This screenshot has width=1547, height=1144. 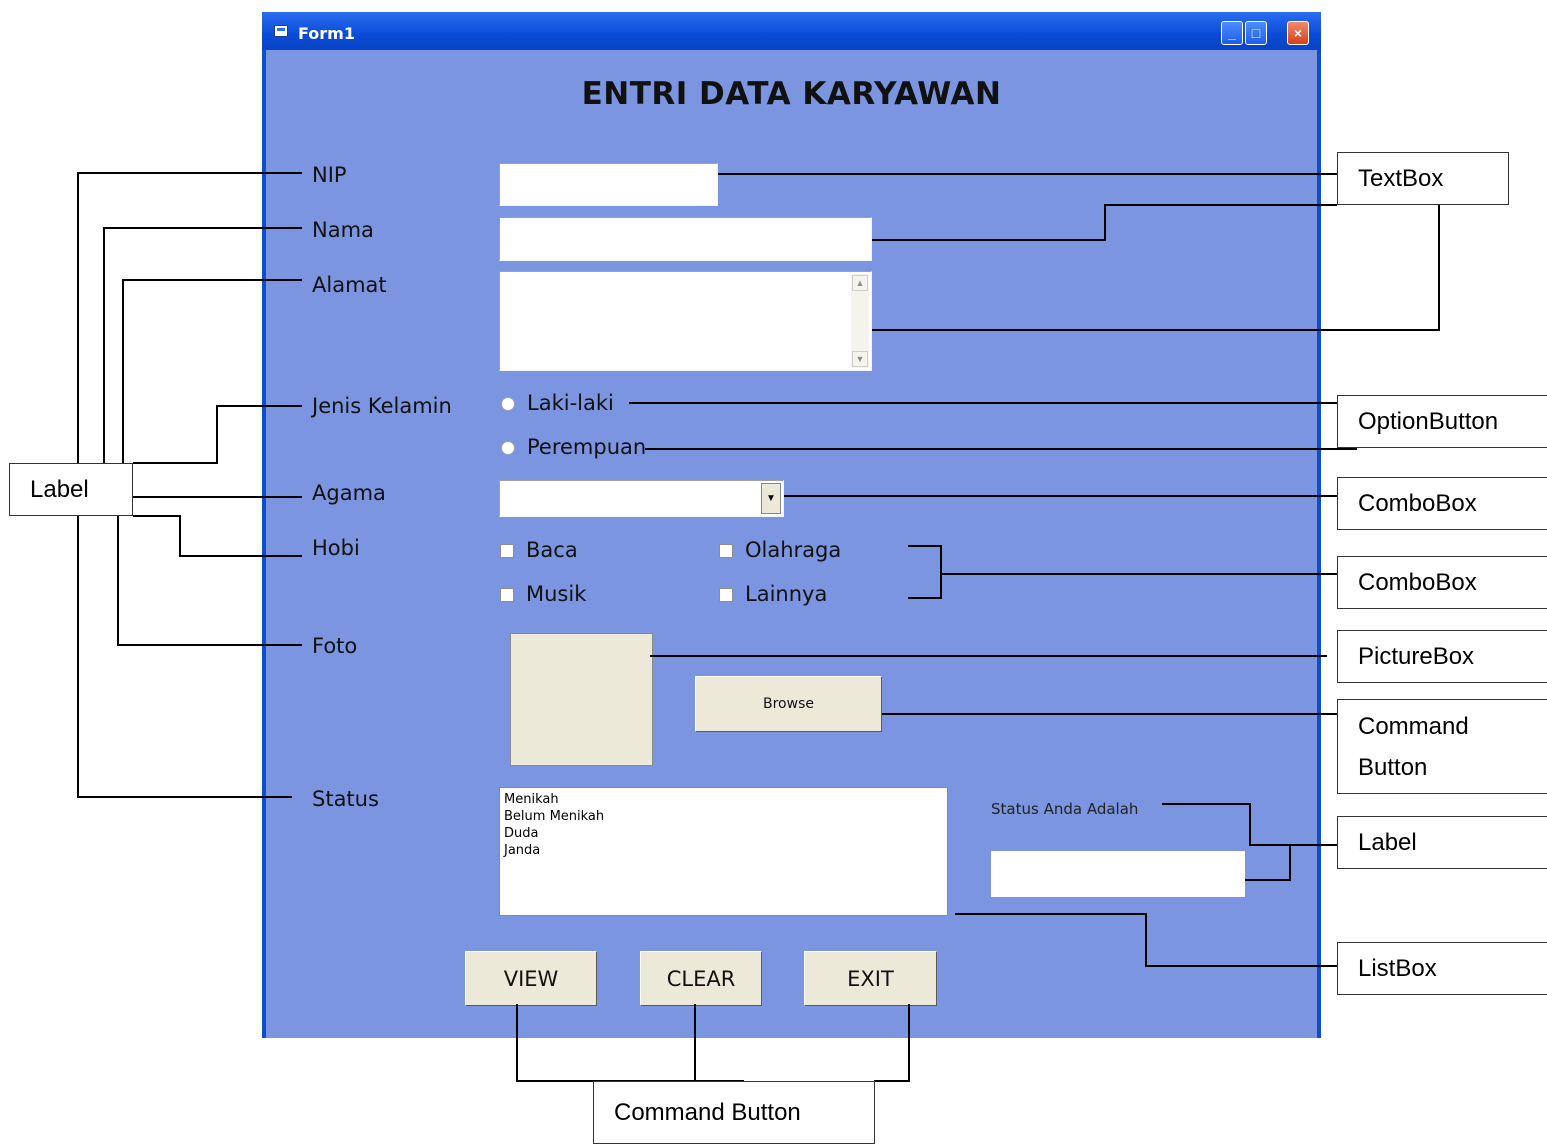 What do you see at coordinates (1442, 968) in the screenshot?
I see `callout-listbox: ListBox` at bounding box center [1442, 968].